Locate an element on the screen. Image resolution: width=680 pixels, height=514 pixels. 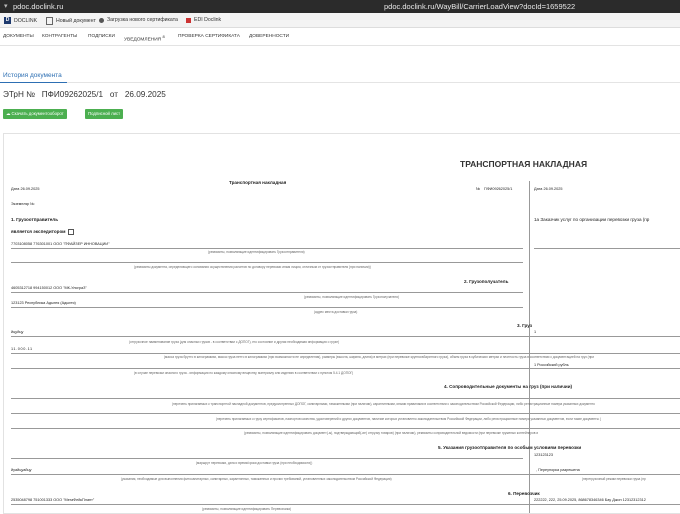
cloud-download-icon: ☁ is located at coordinates (8, 113).